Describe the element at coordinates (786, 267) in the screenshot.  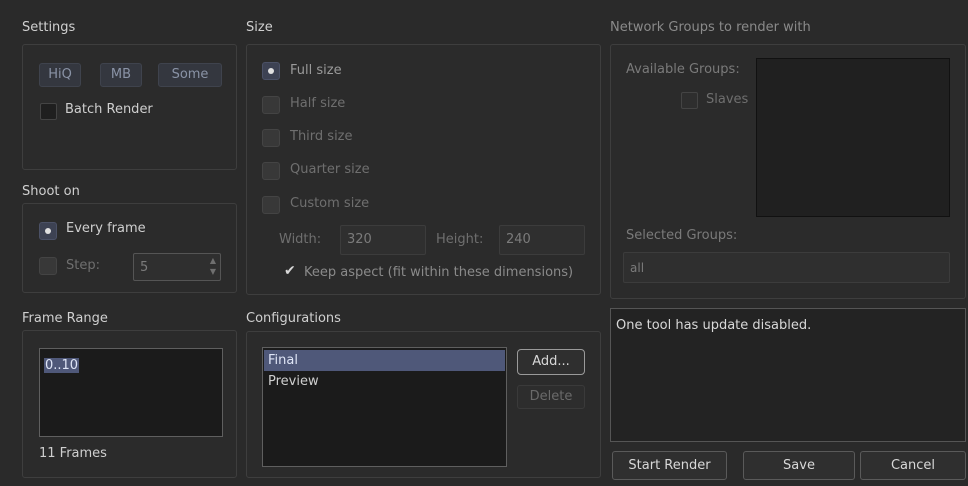
I see `selected-groups-input: all` at that location.